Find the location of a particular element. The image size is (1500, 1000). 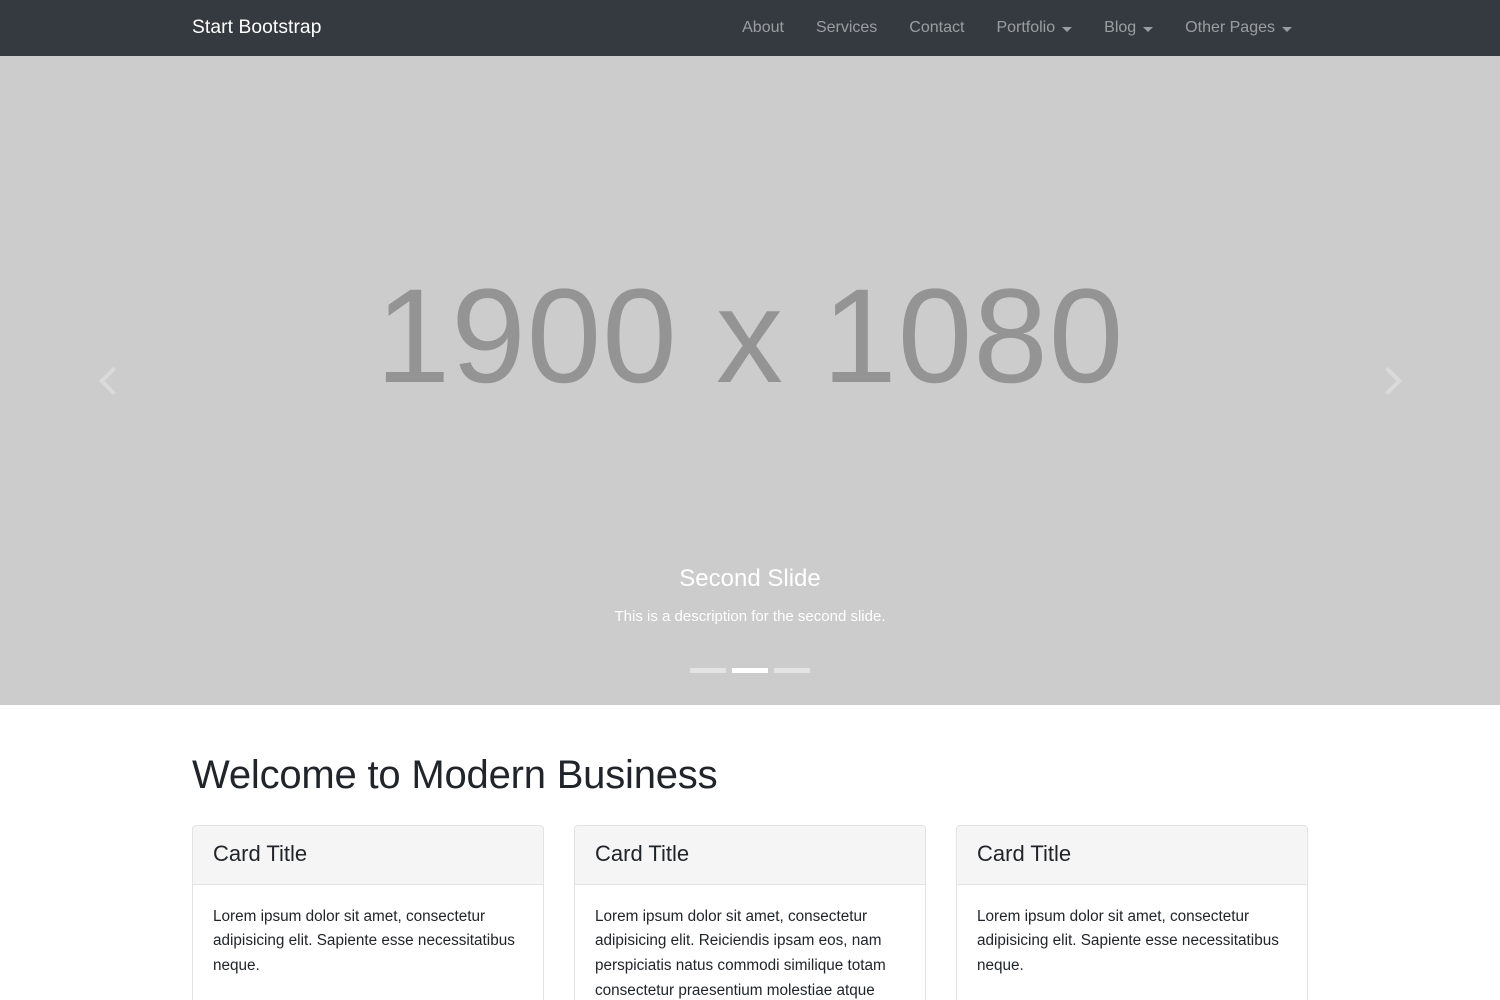

card-1-title: Card Title is located at coordinates (260, 853).